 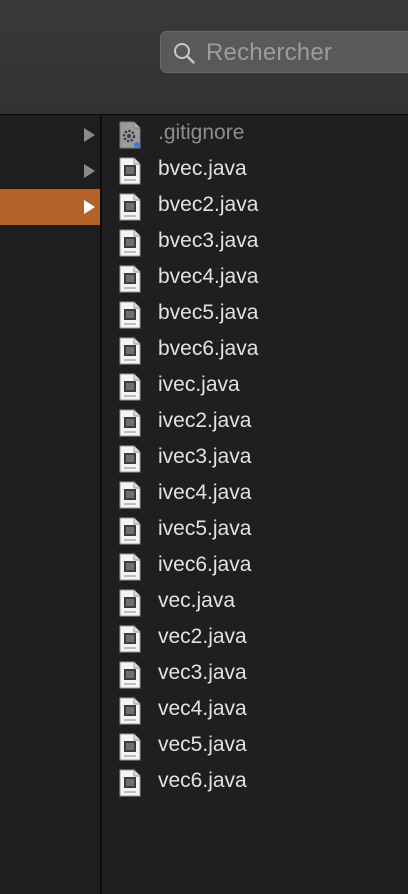 I want to click on file-name: ivec6.java, so click(x=205, y=564).